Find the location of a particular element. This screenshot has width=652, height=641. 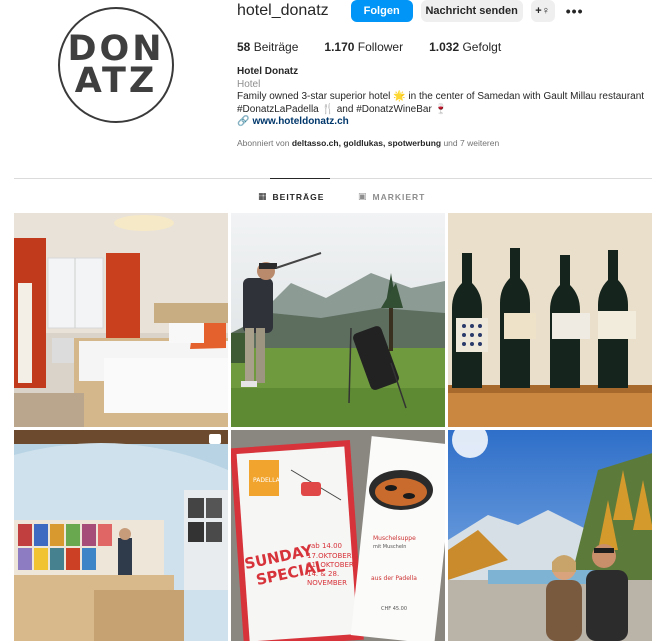

followed-by-suffix: und 7 weiteren is located at coordinates (470, 143).